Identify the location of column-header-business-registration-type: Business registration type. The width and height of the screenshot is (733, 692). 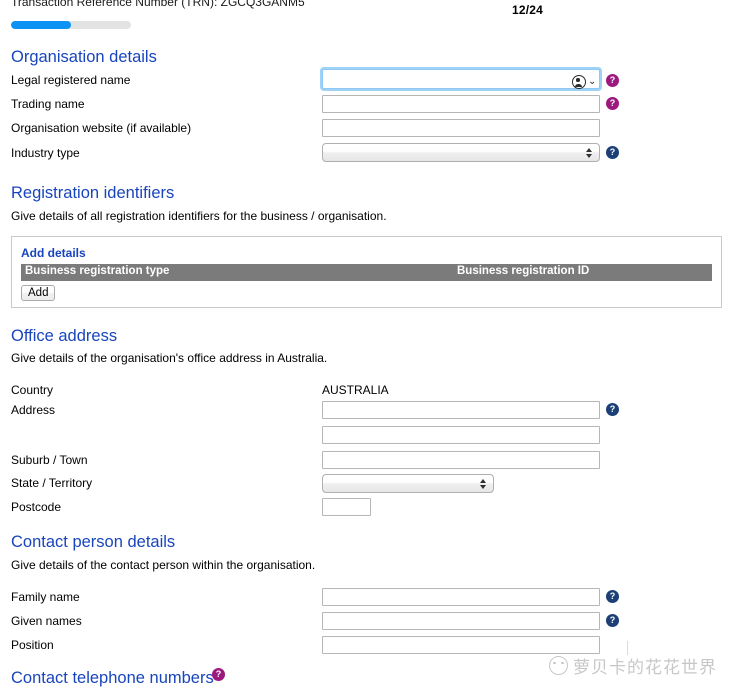
(97, 271).